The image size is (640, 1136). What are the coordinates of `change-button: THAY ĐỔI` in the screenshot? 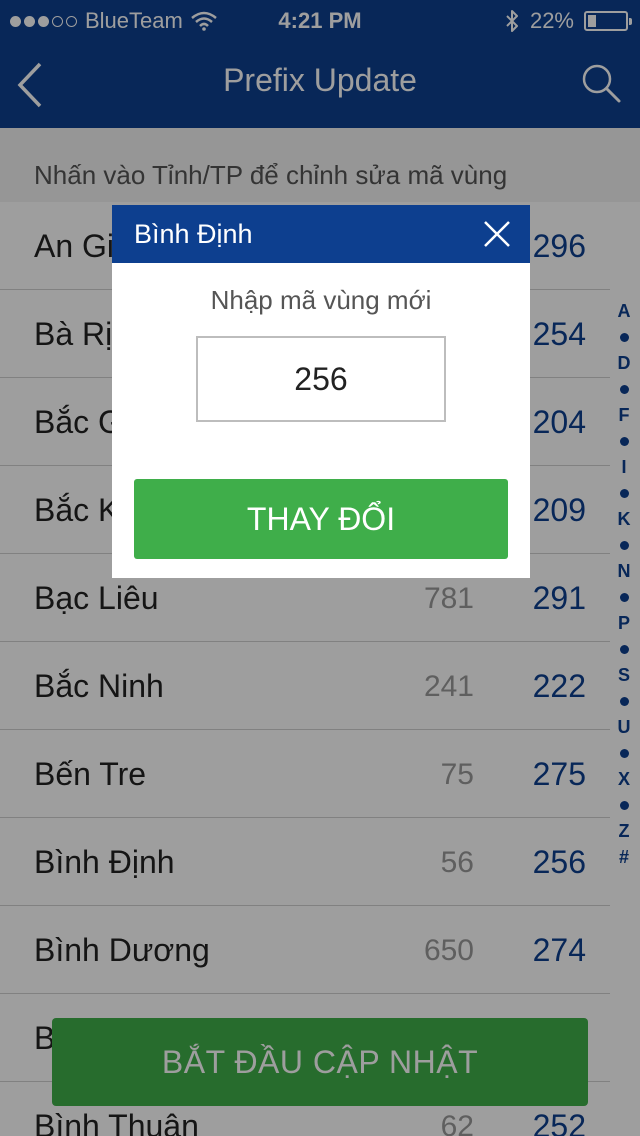 It's located at (321, 519).